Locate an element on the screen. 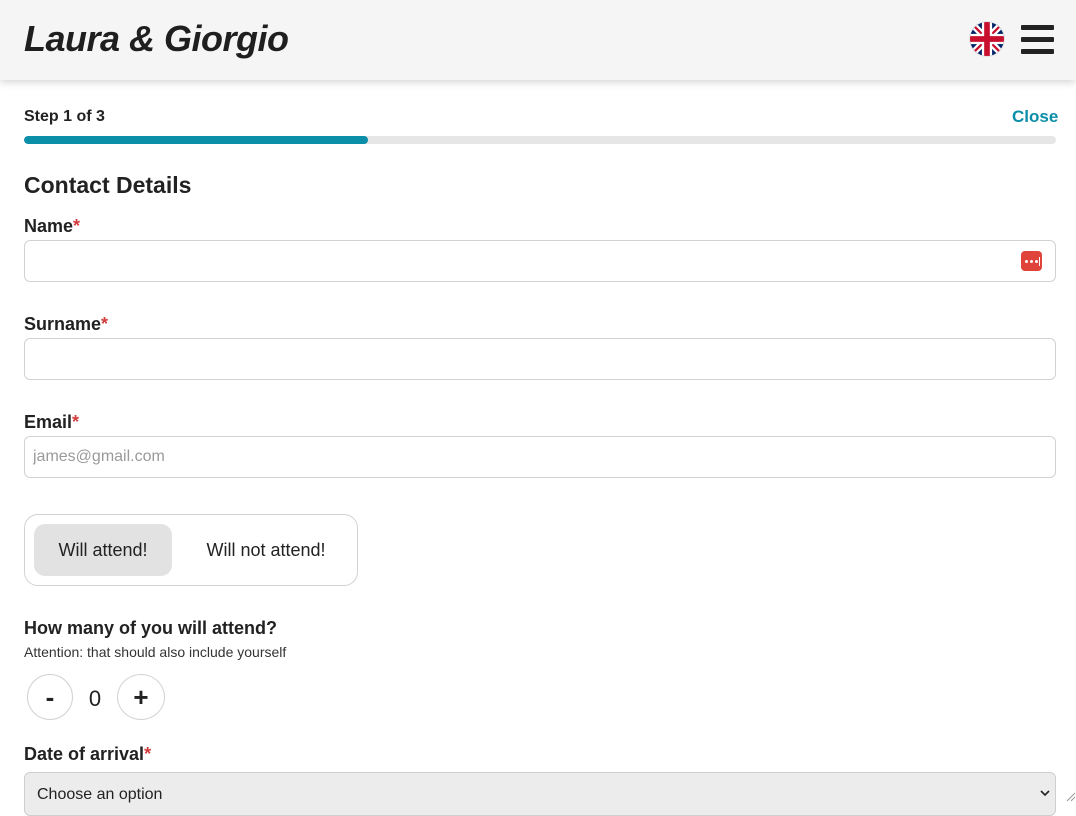 The height and width of the screenshot is (816, 1076). hamburger-menu-icon is located at coordinates (1038, 39).